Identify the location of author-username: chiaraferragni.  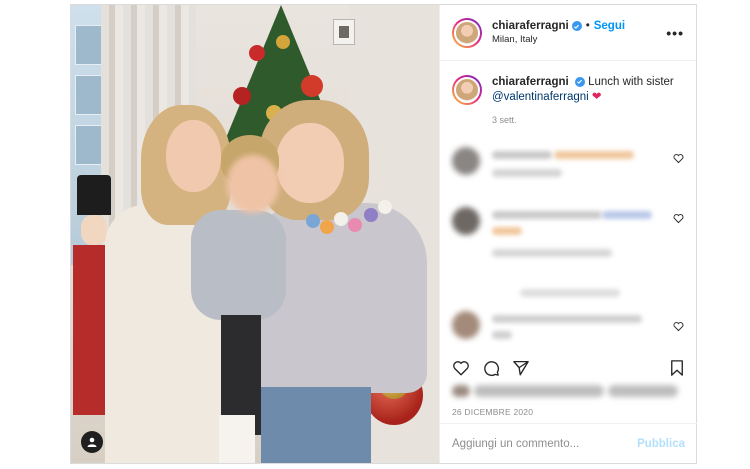
(530, 26).